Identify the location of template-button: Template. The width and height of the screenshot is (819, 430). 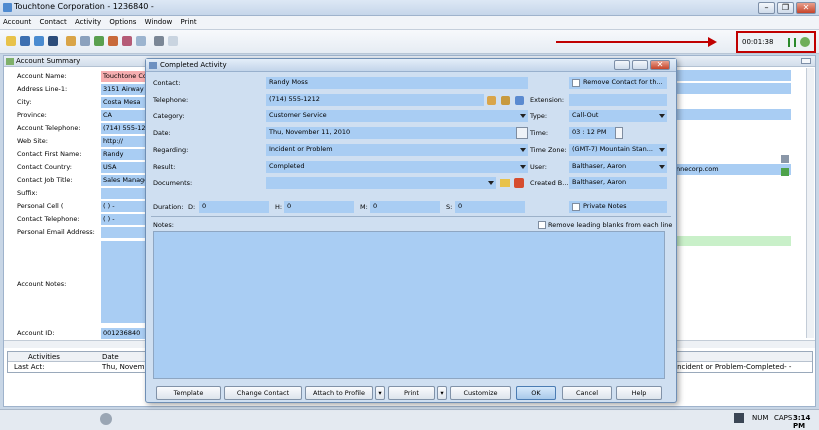
(188, 393).